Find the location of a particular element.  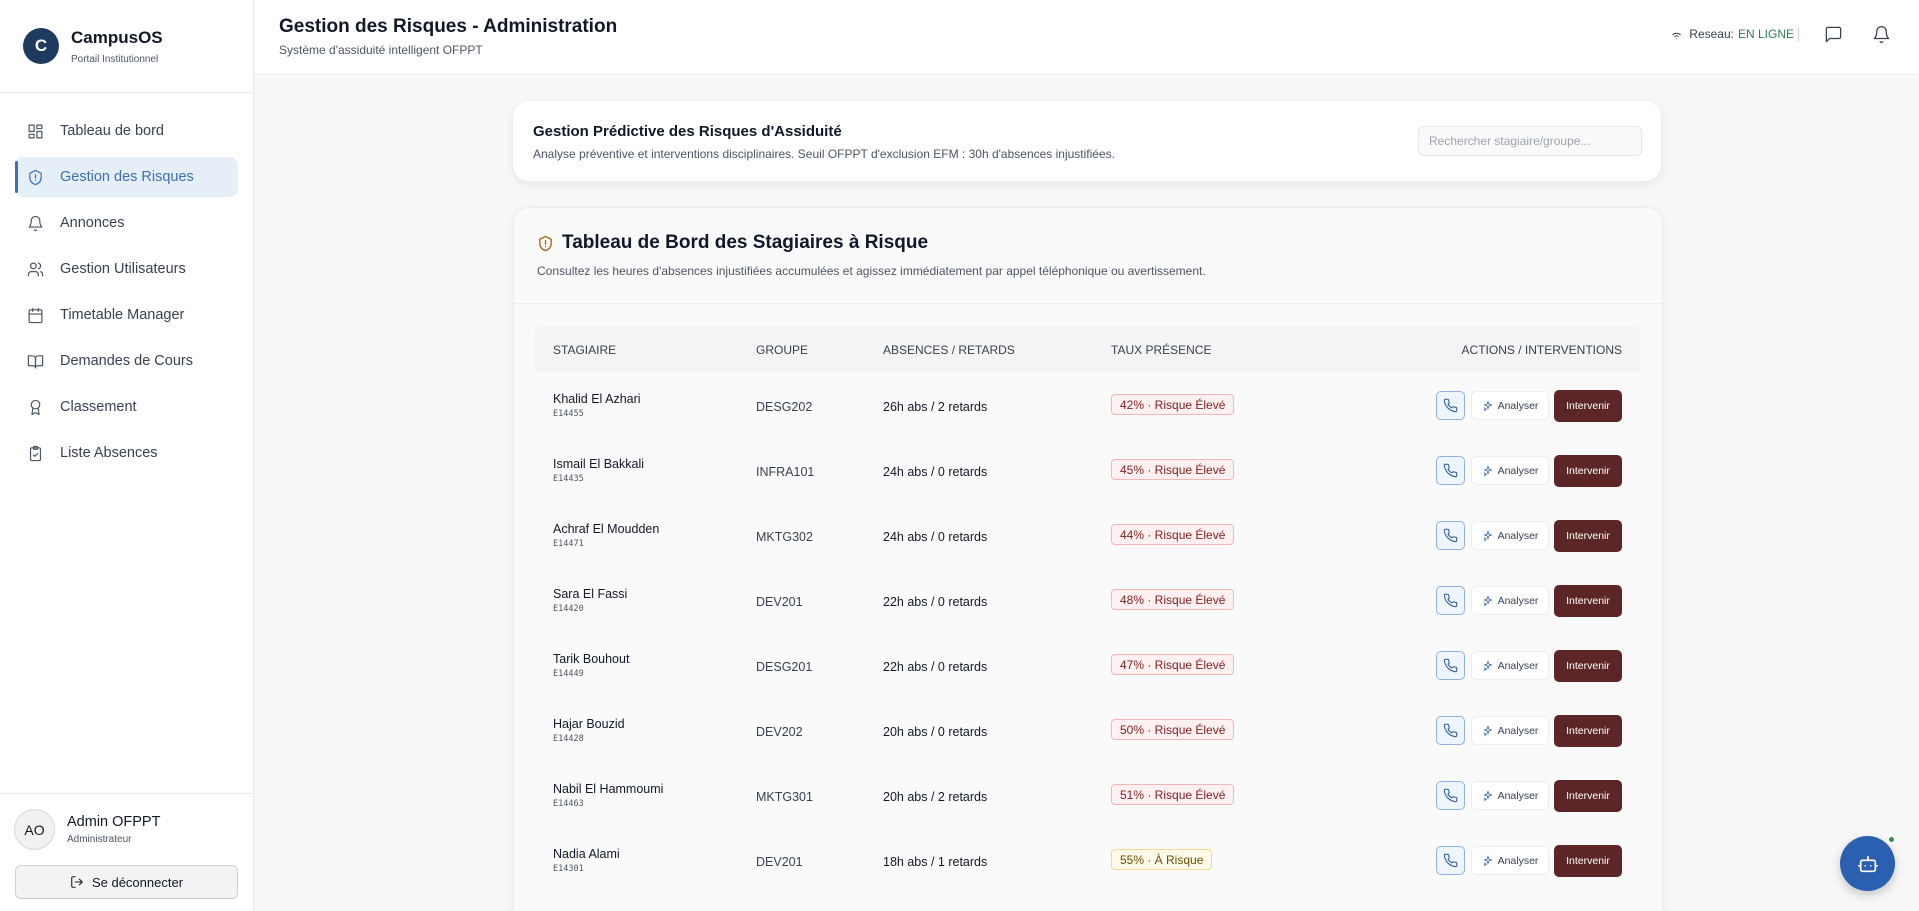

sidebar-item-risk-management: Gestion des Risques is located at coordinates (126, 177).